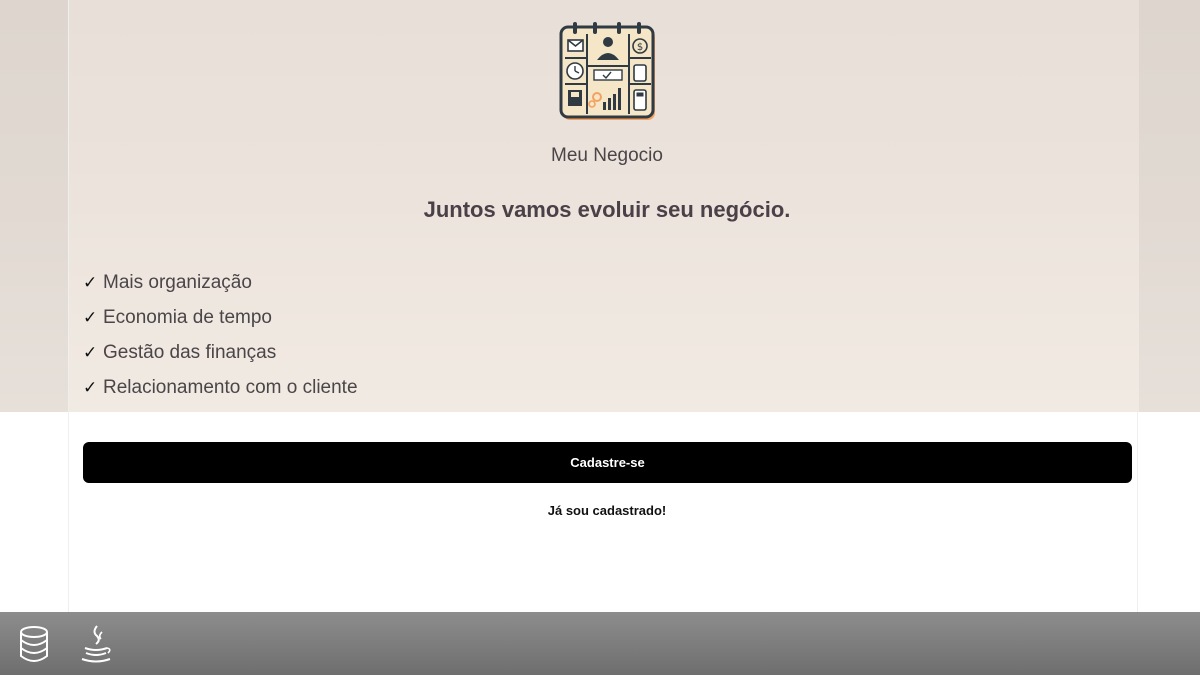 This screenshot has height=675, width=1200. I want to click on feature-label: Relacionamento com o cliente, so click(230, 387).